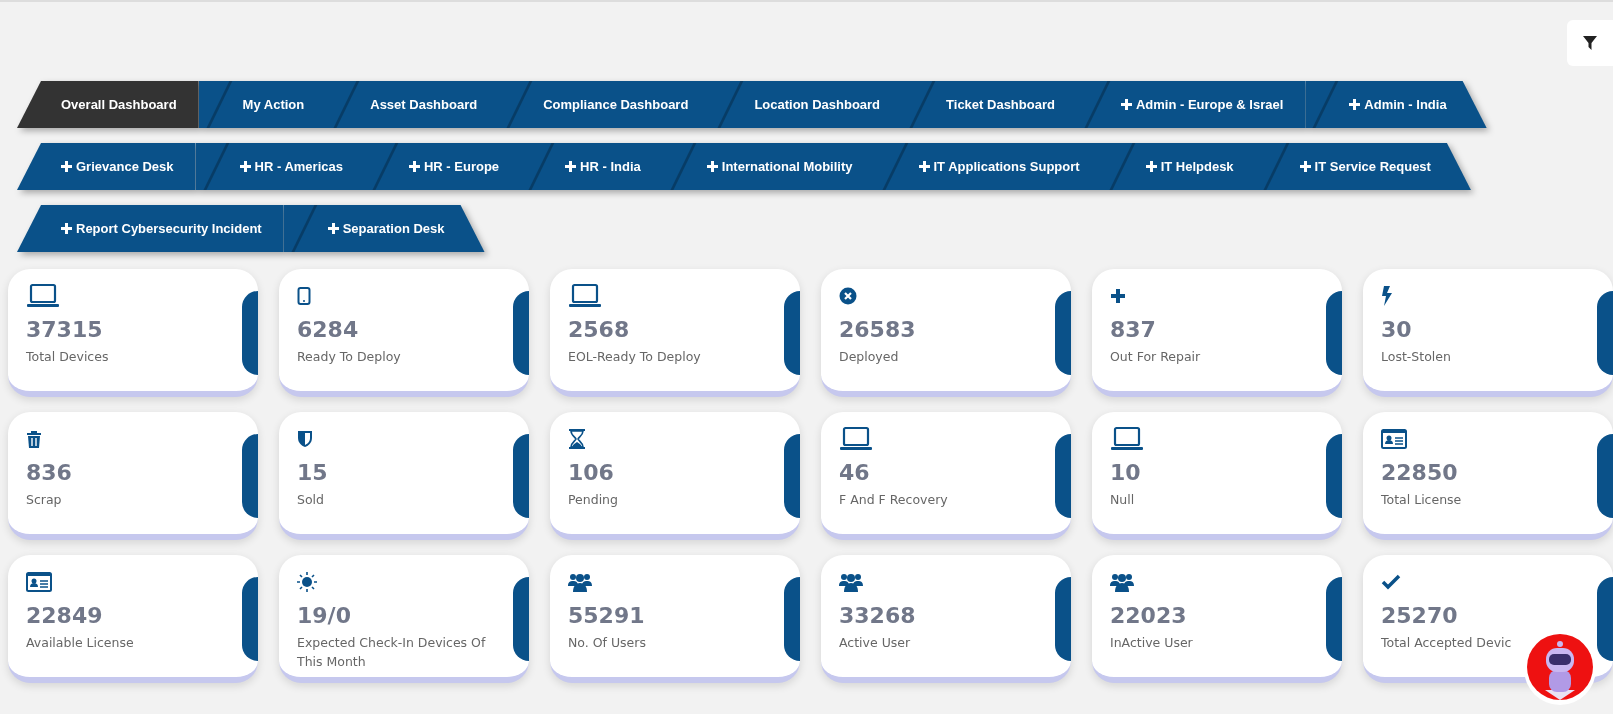 The height and width of the screenshot is (714, 1613). Describe the element at coordinates (1151, 643) in the screenshot. I see `stat-label: InActive User` at that location.